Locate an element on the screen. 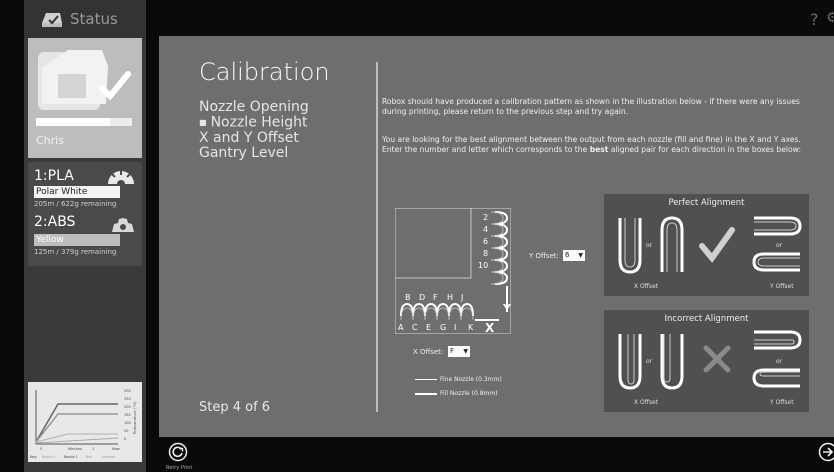 The image size is (834, 472). settings-icon: ⚙ is located at coordinates (830, 18).